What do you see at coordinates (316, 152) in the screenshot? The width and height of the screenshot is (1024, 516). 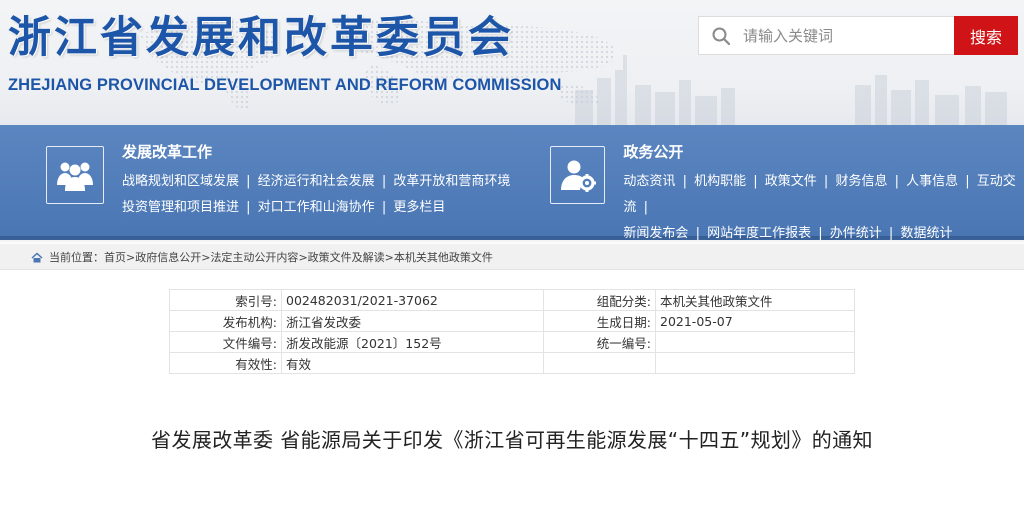 I see `nav-heading-development-reform: 发展改革工作` at bounding box center [316, 152].